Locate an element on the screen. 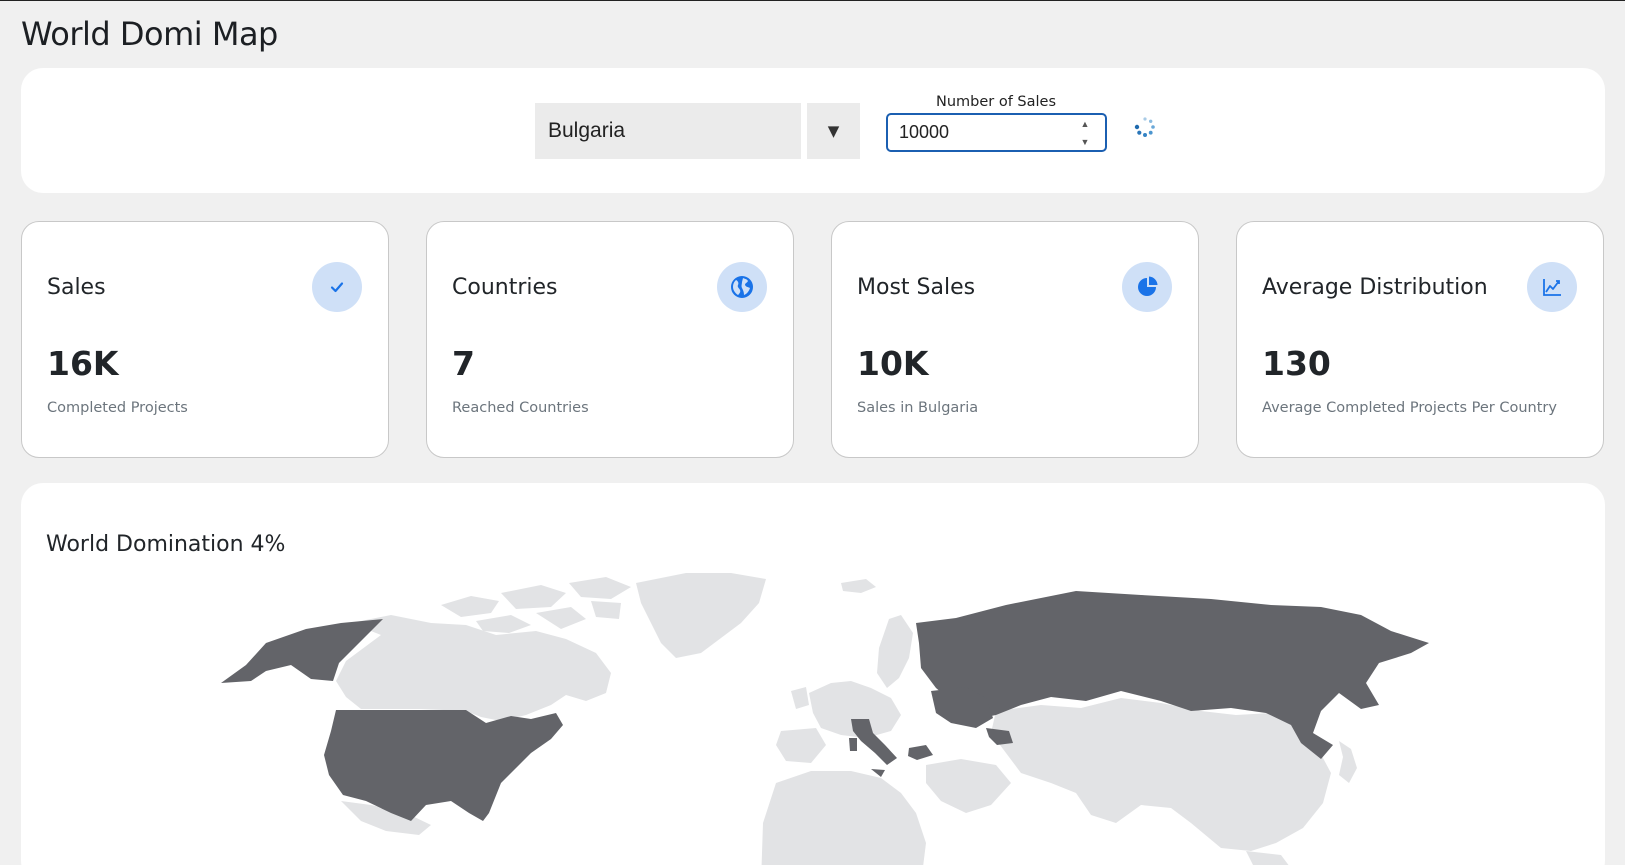  card-title: Sales is located at coordinates (76, 287).